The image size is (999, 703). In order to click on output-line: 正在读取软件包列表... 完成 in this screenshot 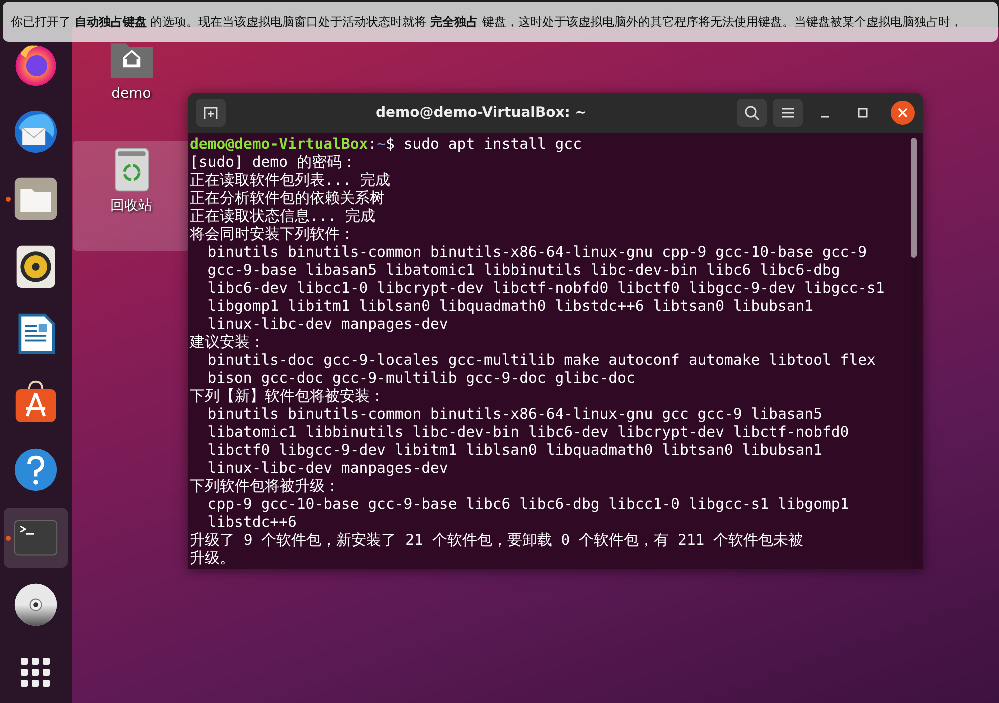, I will do `click(291, 181)`.